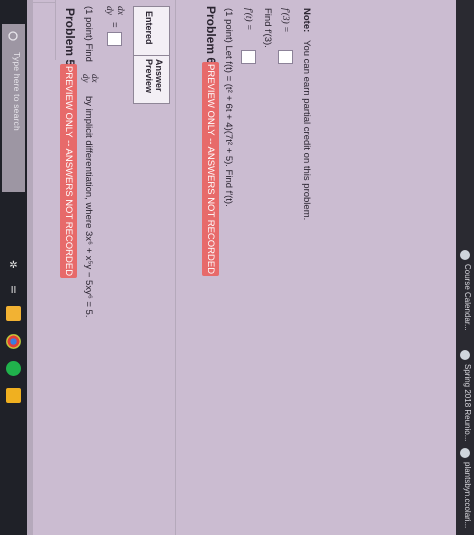 The height and width of the screenshot is (535, 474). I want to click on preview-header-answer-preview: Answer Preview, so click(154, 76).